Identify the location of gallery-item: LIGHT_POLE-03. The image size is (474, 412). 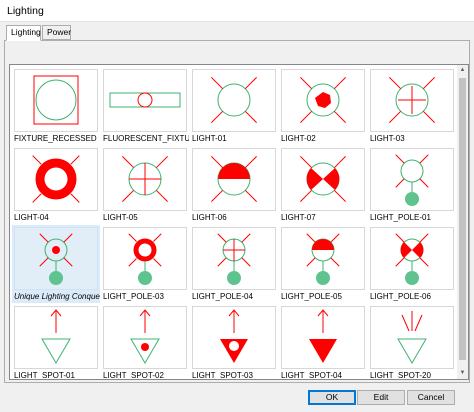
(145, 264).